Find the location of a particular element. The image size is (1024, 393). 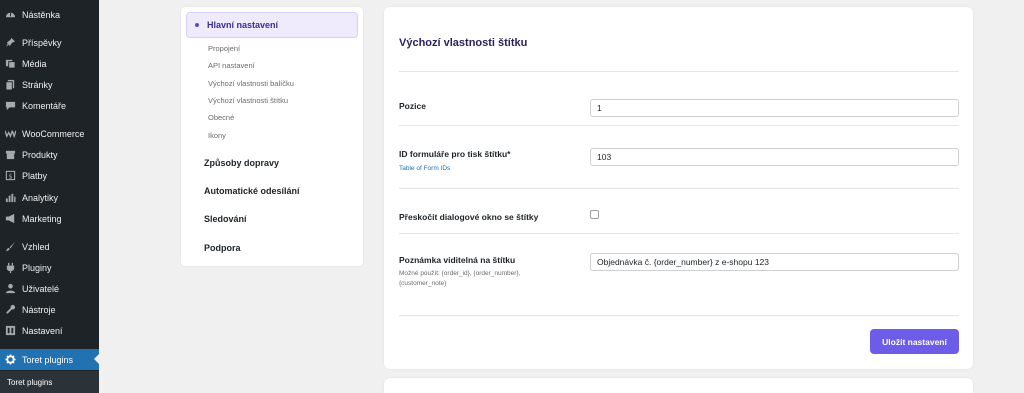

sidebar-item-payments: $ Platby is located at coordinates (49, 175).